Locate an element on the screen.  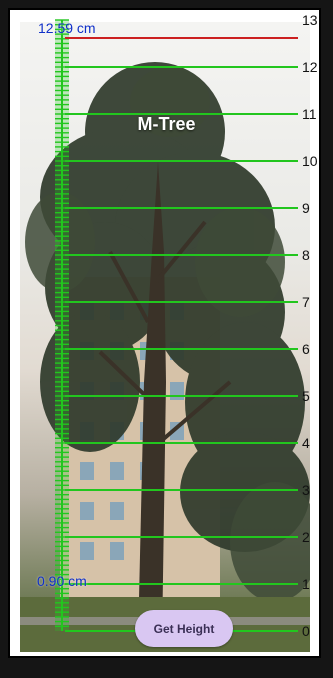
scale-label-4: 4 is located at coordinates (306, 443).